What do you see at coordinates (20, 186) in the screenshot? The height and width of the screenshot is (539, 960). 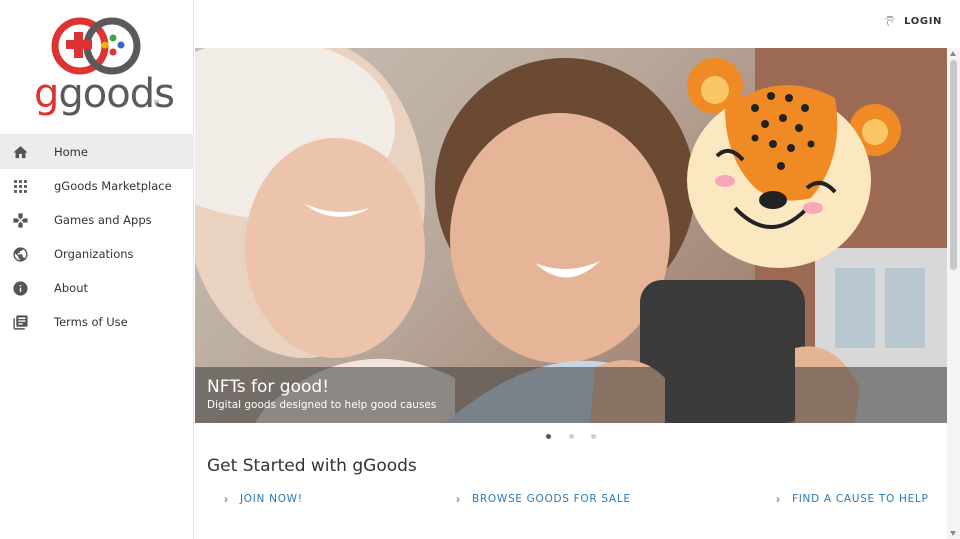 I see `grid-icon` at bounding box center [20, 186].